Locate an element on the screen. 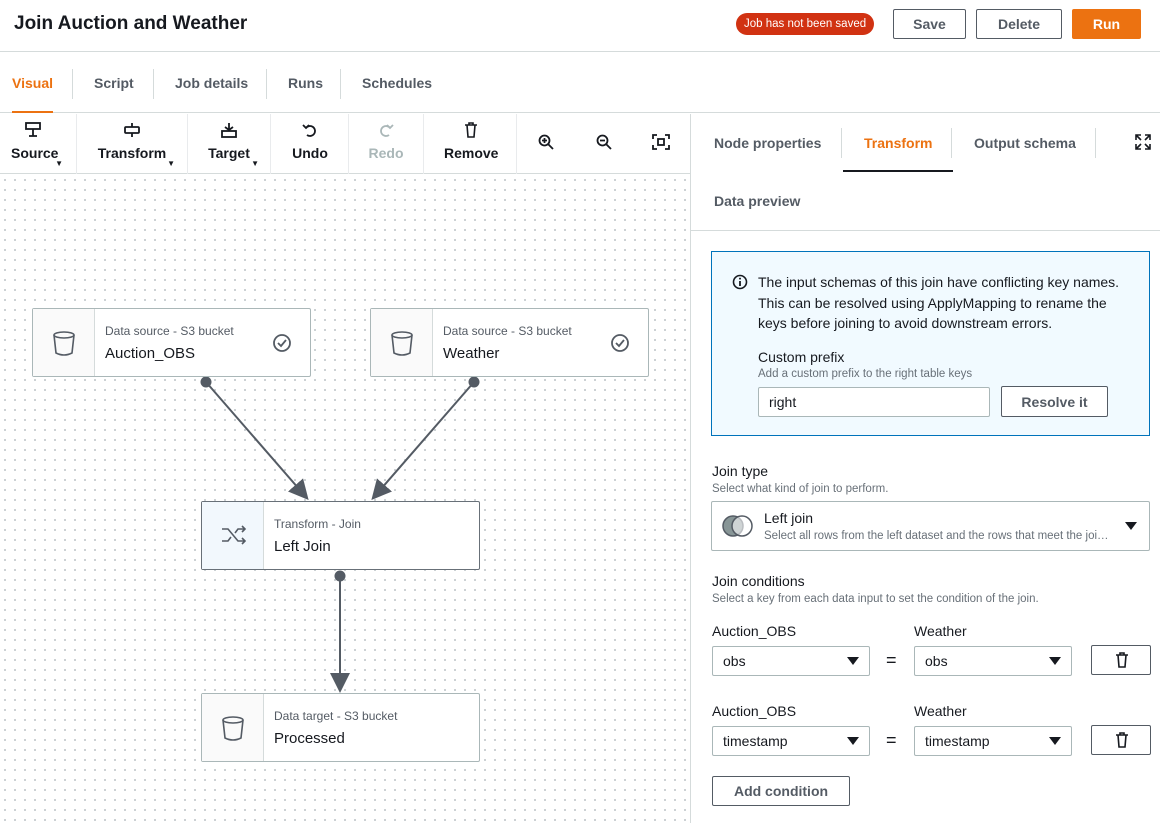 The width and height of the screenshot is (1160, 823). target-icon is located at coordinates (229, 126).